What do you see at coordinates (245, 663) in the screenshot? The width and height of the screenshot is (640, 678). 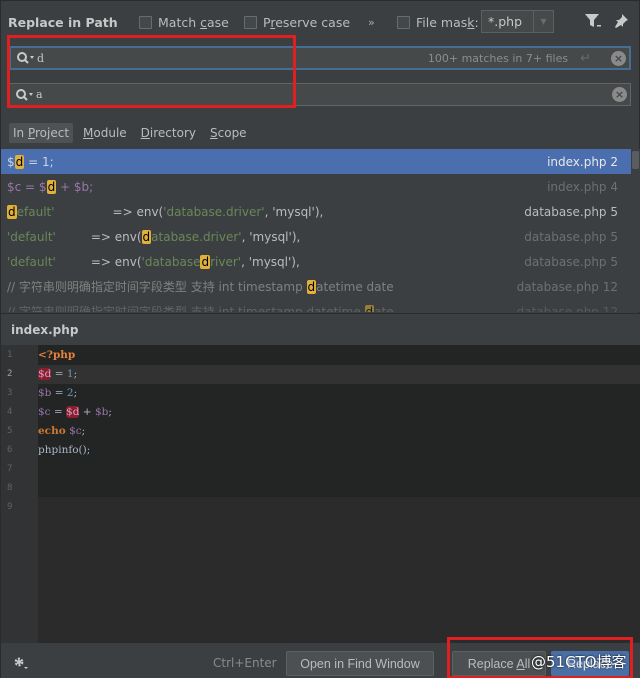 I see `shortcut-hint: Ctrl+Enter` at bounding box center [245, 663].